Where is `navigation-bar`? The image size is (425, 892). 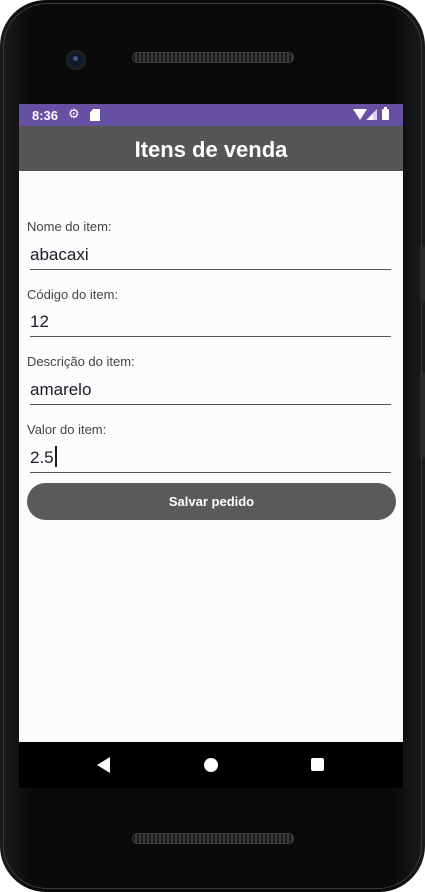 navigation-bar is located at coordinates (211, 765).